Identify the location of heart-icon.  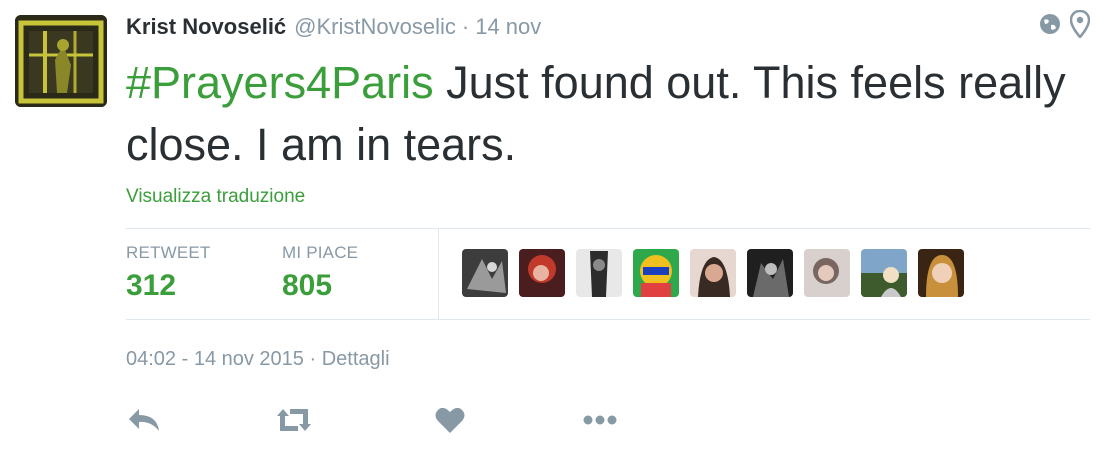
(450, 422).